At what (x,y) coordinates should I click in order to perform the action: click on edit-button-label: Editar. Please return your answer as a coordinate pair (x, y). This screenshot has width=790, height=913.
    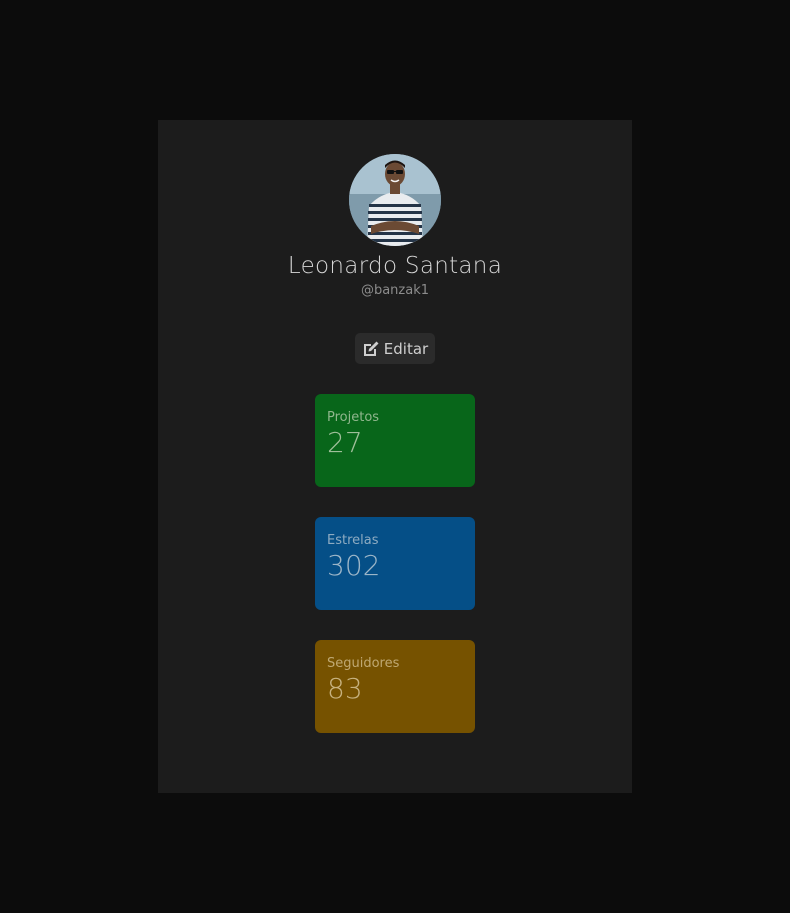
    Looking at the image, I should click on (406, 348).